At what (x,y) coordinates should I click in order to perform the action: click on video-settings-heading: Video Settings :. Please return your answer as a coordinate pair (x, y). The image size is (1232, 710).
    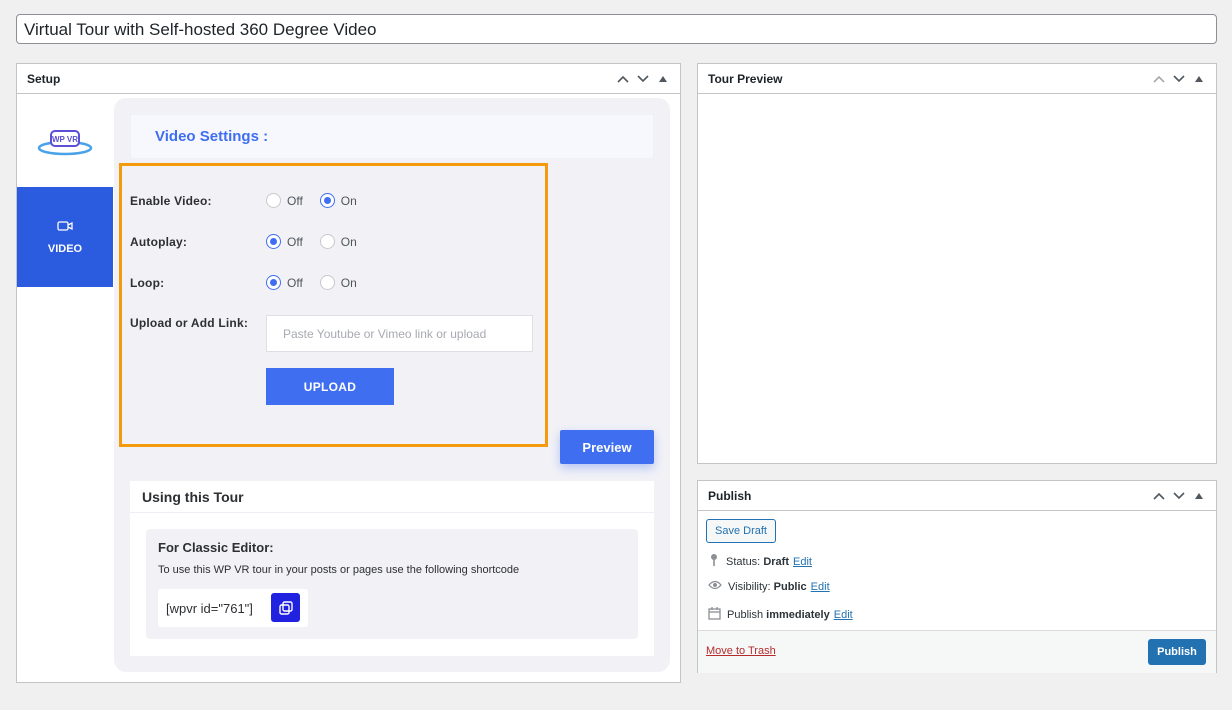
    Looking at the image, I should click on (392, 136).